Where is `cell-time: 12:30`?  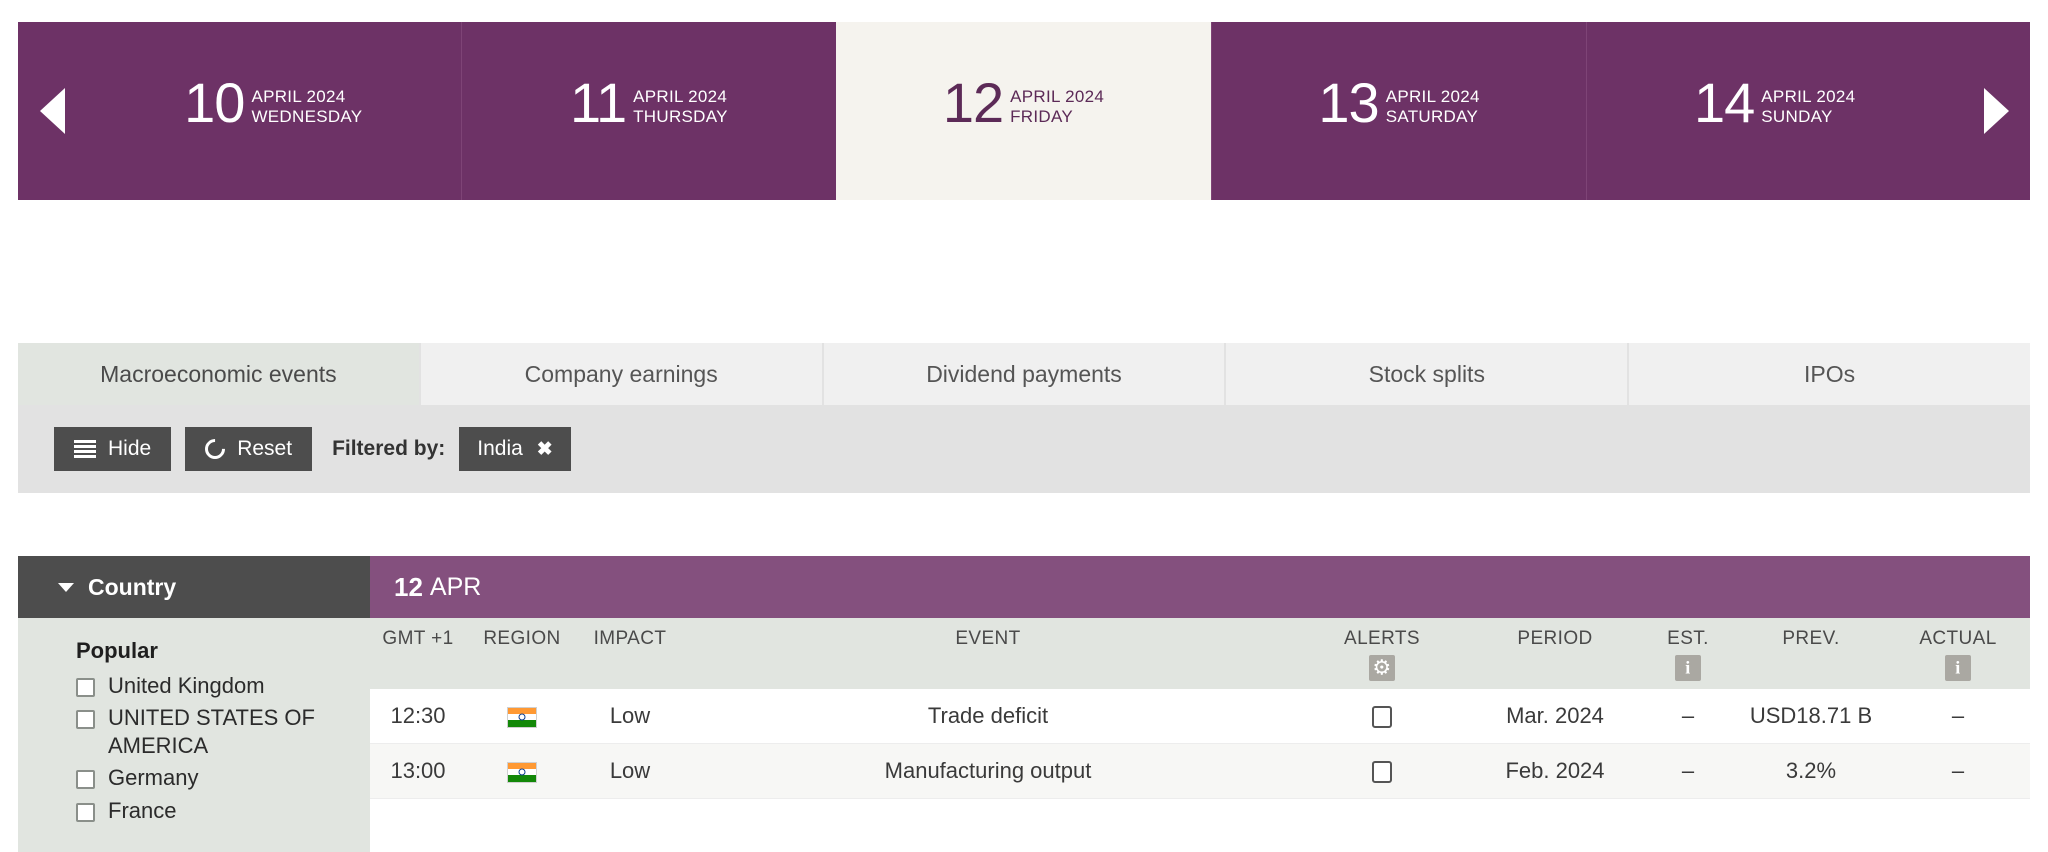 cell-time: 12:30 is located at coordinates (418, 716).